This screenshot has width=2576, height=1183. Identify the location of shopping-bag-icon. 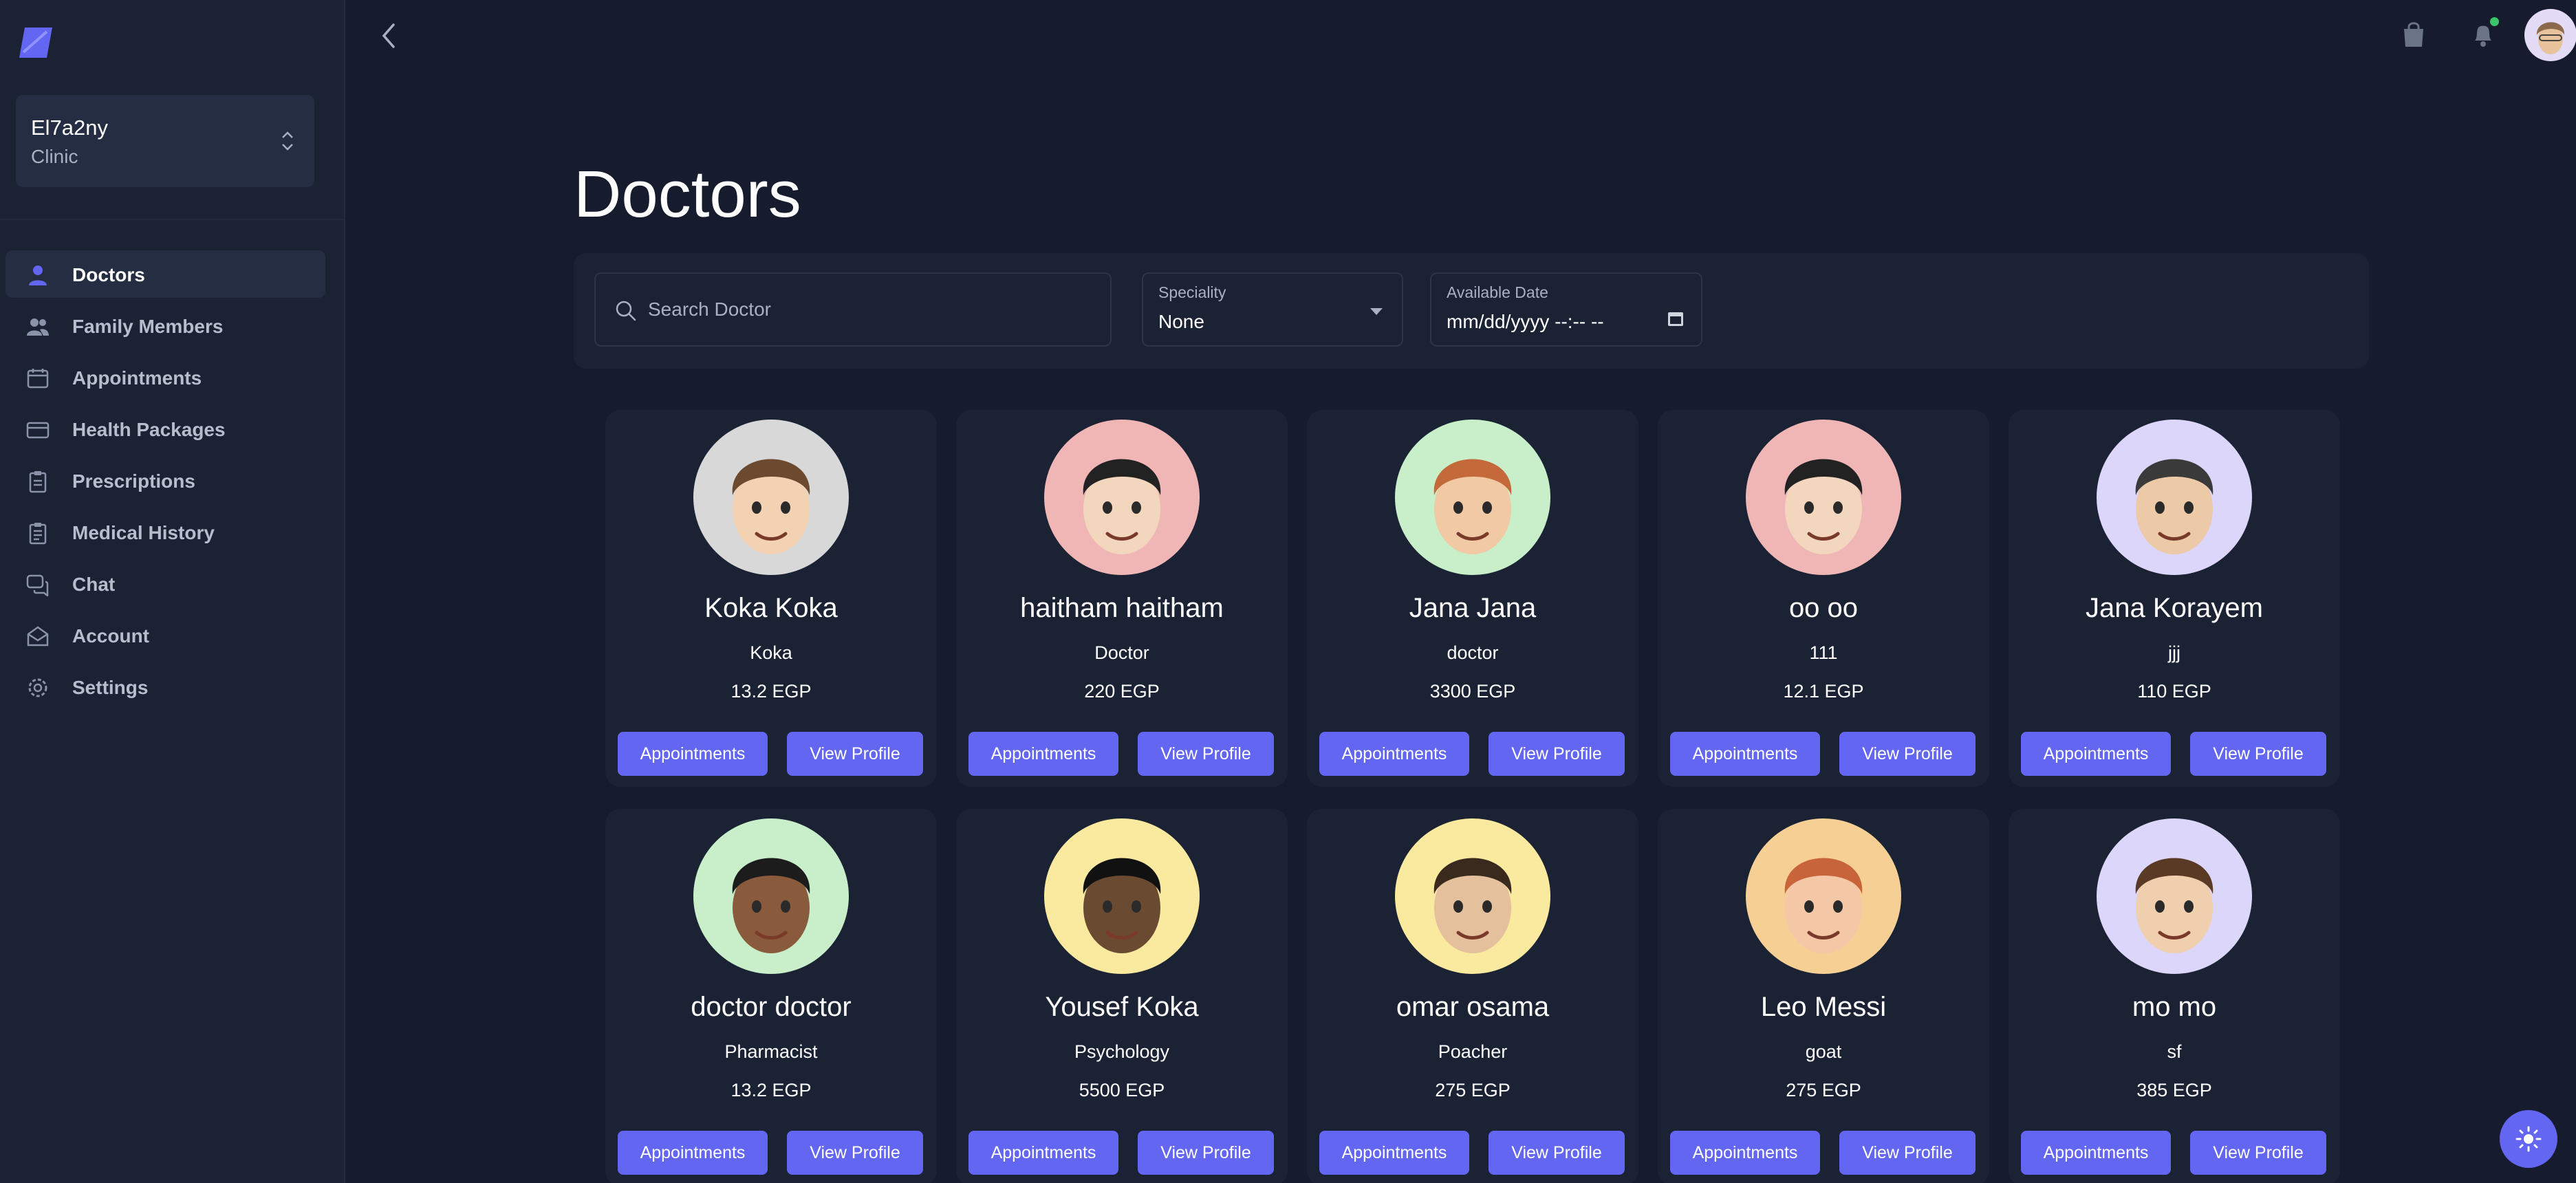
(2414, 34).